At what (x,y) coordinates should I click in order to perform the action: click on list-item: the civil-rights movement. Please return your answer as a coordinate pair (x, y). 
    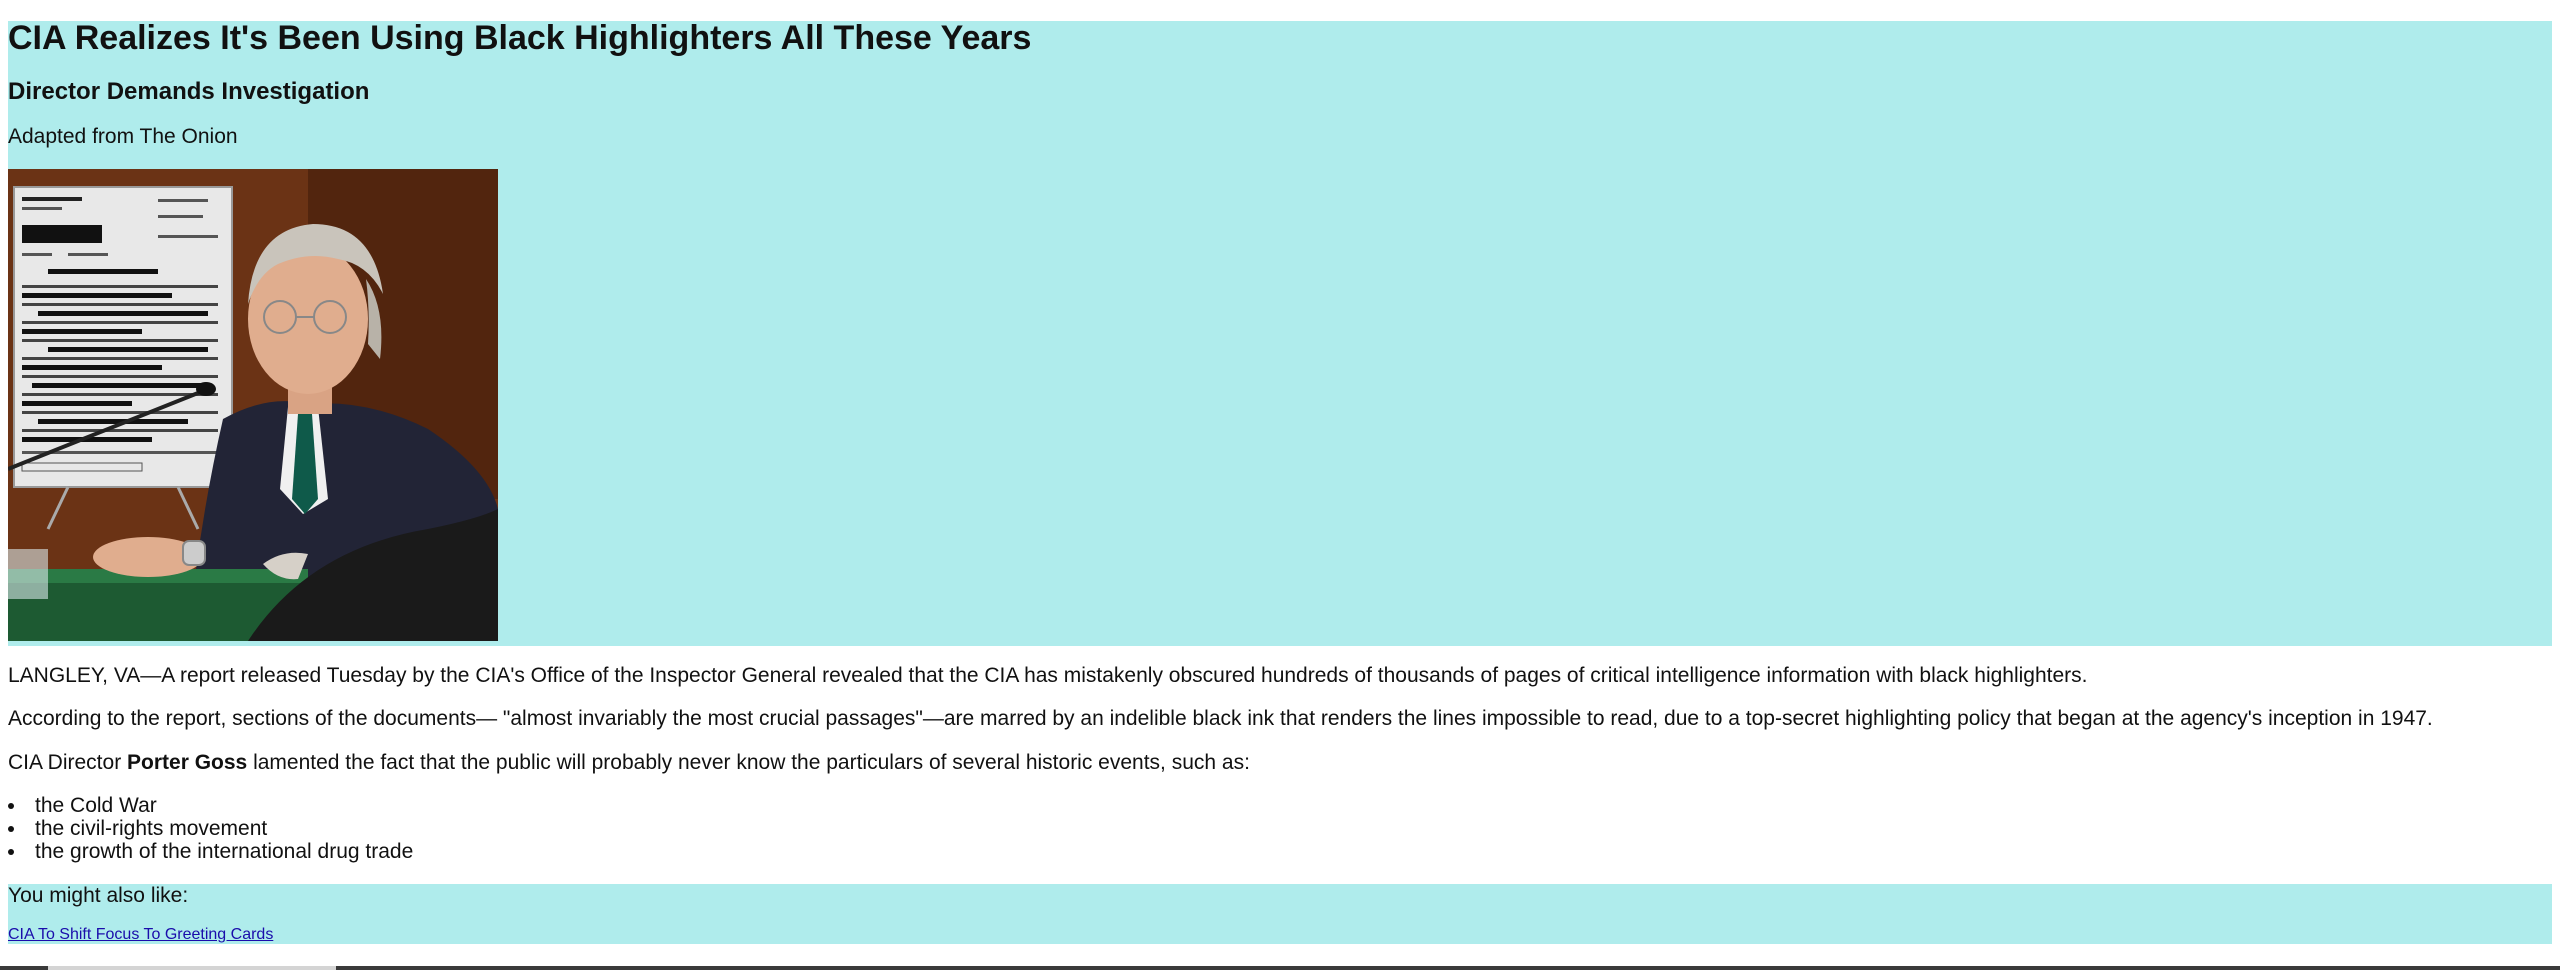
    Looking at the image, I should click on (210, 828).